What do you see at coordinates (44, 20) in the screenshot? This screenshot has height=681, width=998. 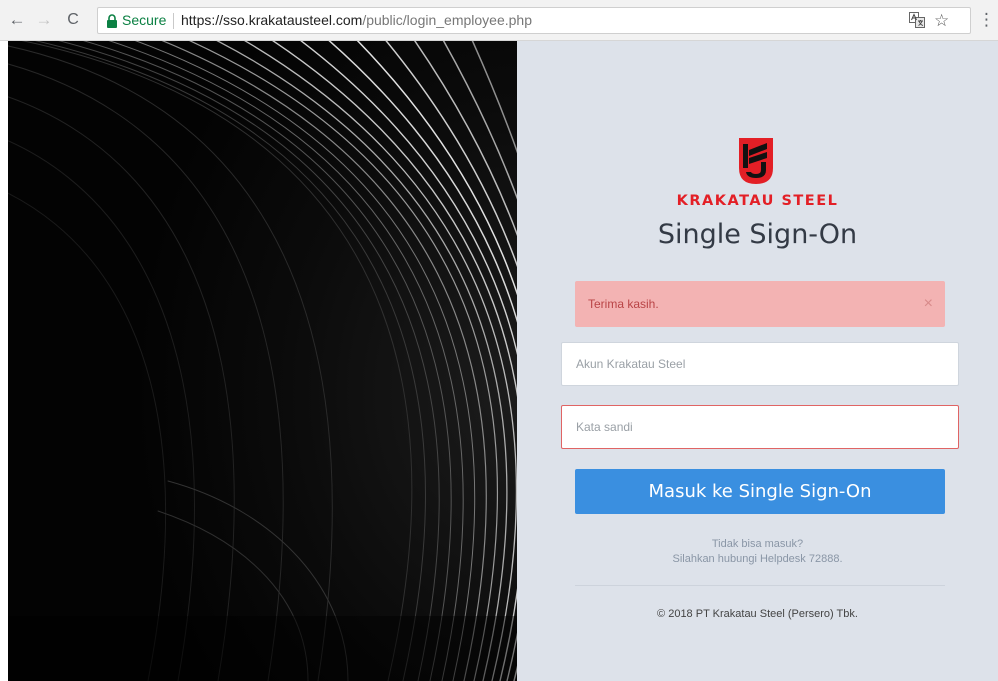 I see `forward-arrow-icon: →` at bounding box center [44, 20].